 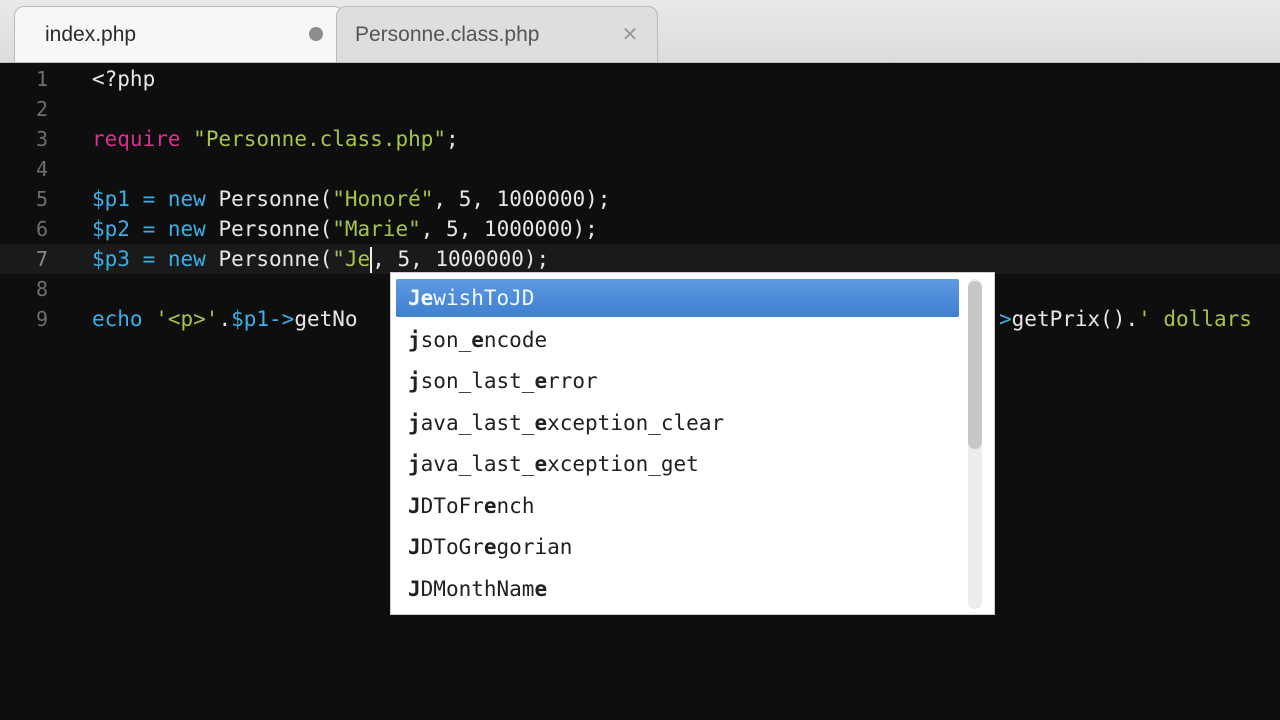 I want to click on variable: $p2, so click(x=111, y=229).